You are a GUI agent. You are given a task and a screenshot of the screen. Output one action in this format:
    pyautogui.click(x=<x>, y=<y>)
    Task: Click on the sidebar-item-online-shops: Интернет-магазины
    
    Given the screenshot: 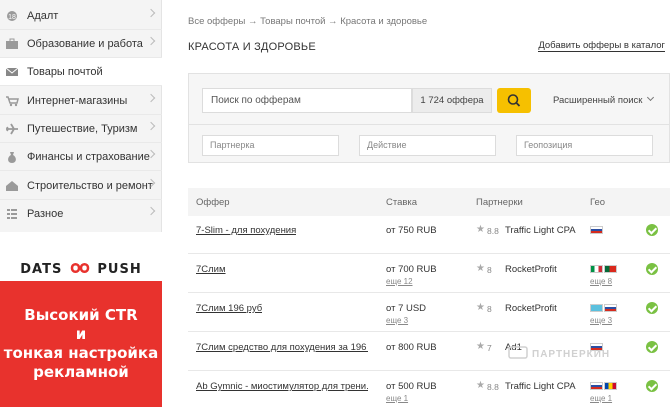 What is the action you would take?
    pyautogui.click(x=81, y=101)
    